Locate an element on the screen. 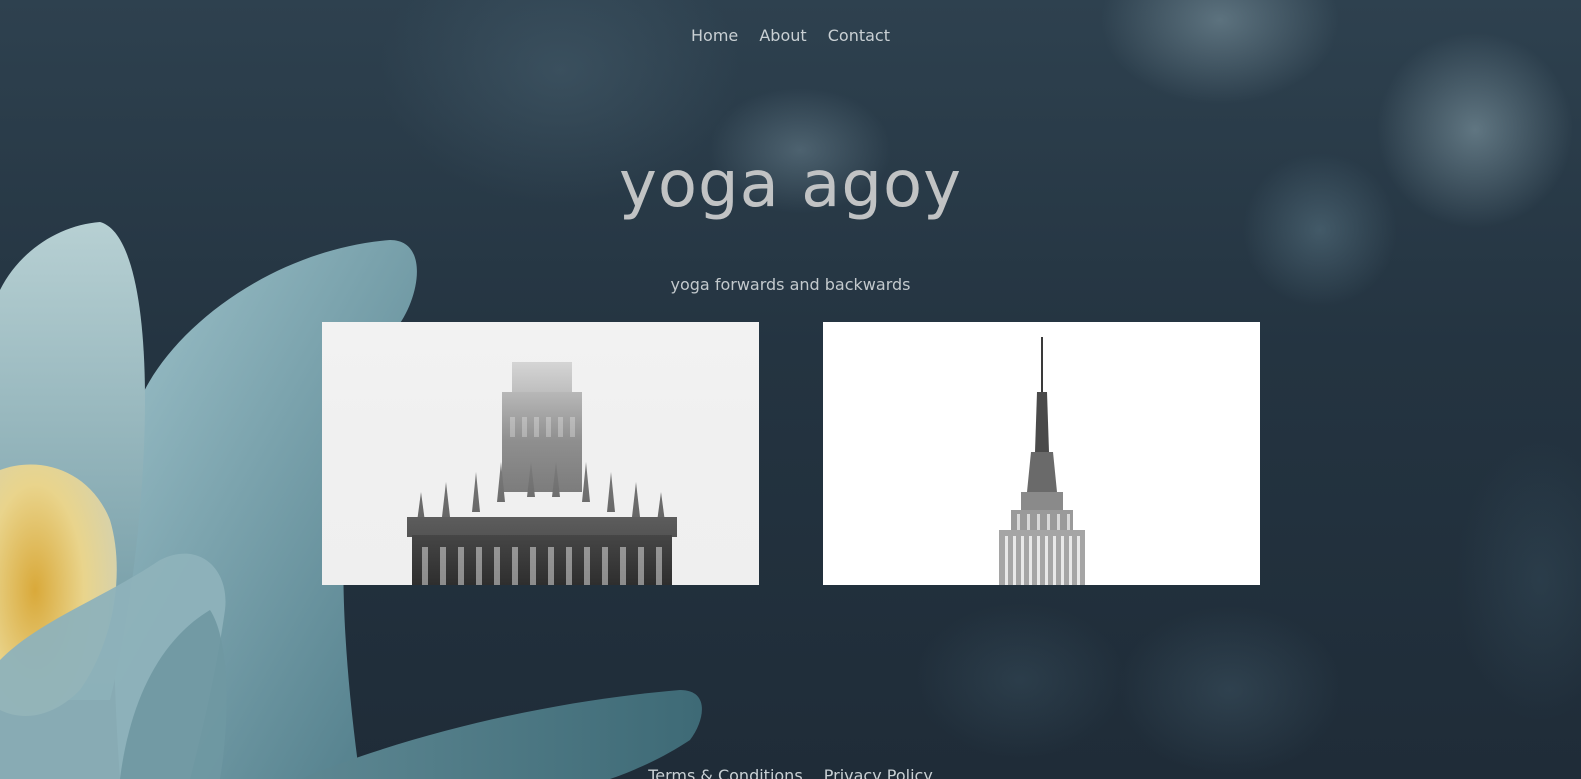 This screenshot has width=1581, height=779. site-title: yoga agoy is located at coordinates (790, 185).